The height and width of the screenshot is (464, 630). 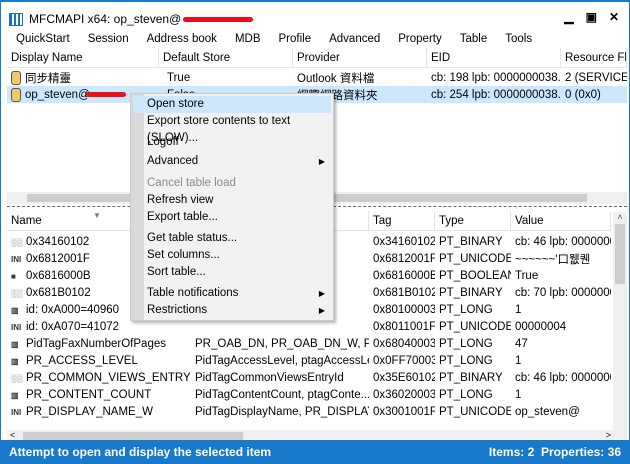 I want to click on scroll-up-icon: ˄, so click(x=620, y=217).